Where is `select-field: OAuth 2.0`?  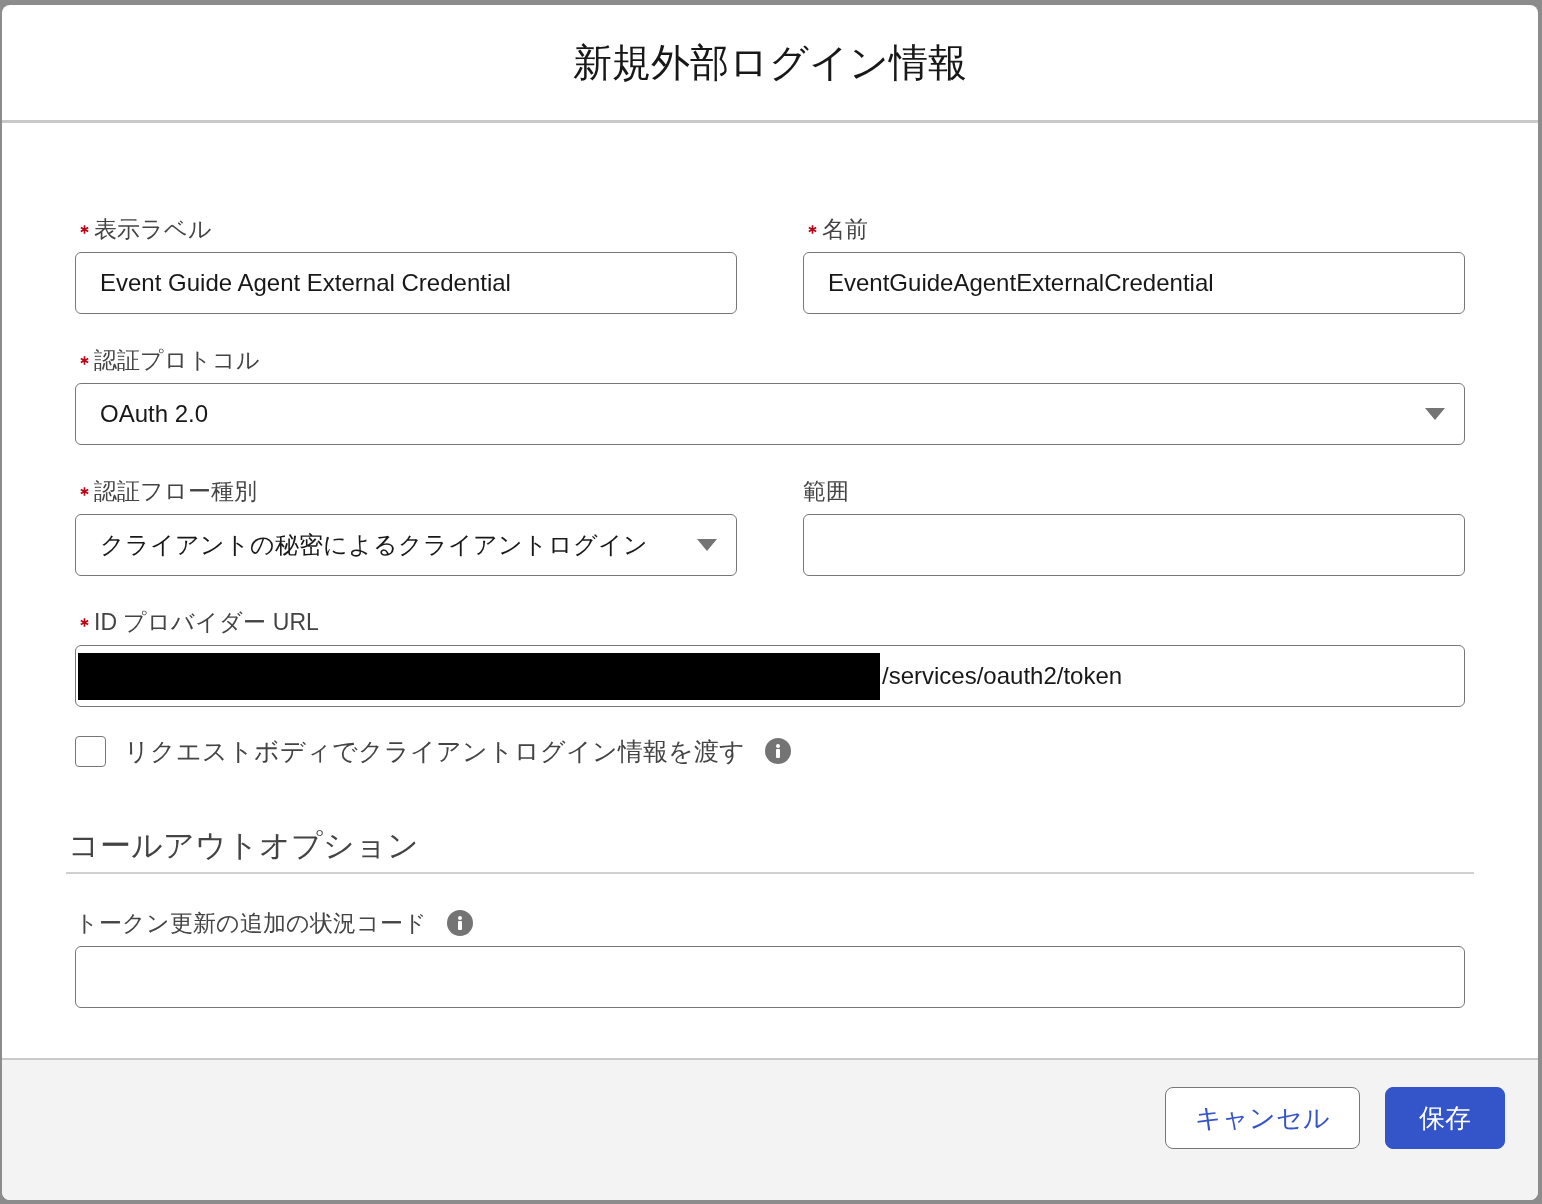
select-field: OAuth 2.0 is located at coordinates (770, 414).